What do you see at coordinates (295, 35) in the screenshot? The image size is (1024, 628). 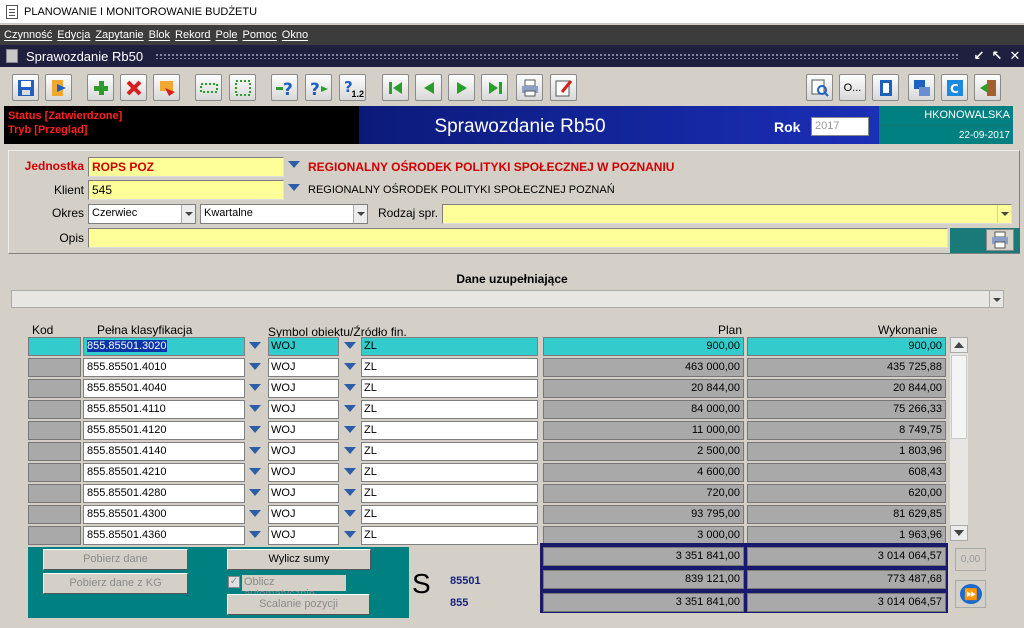 I see `menu-okno: Okno` at bounding box center [295, 35].